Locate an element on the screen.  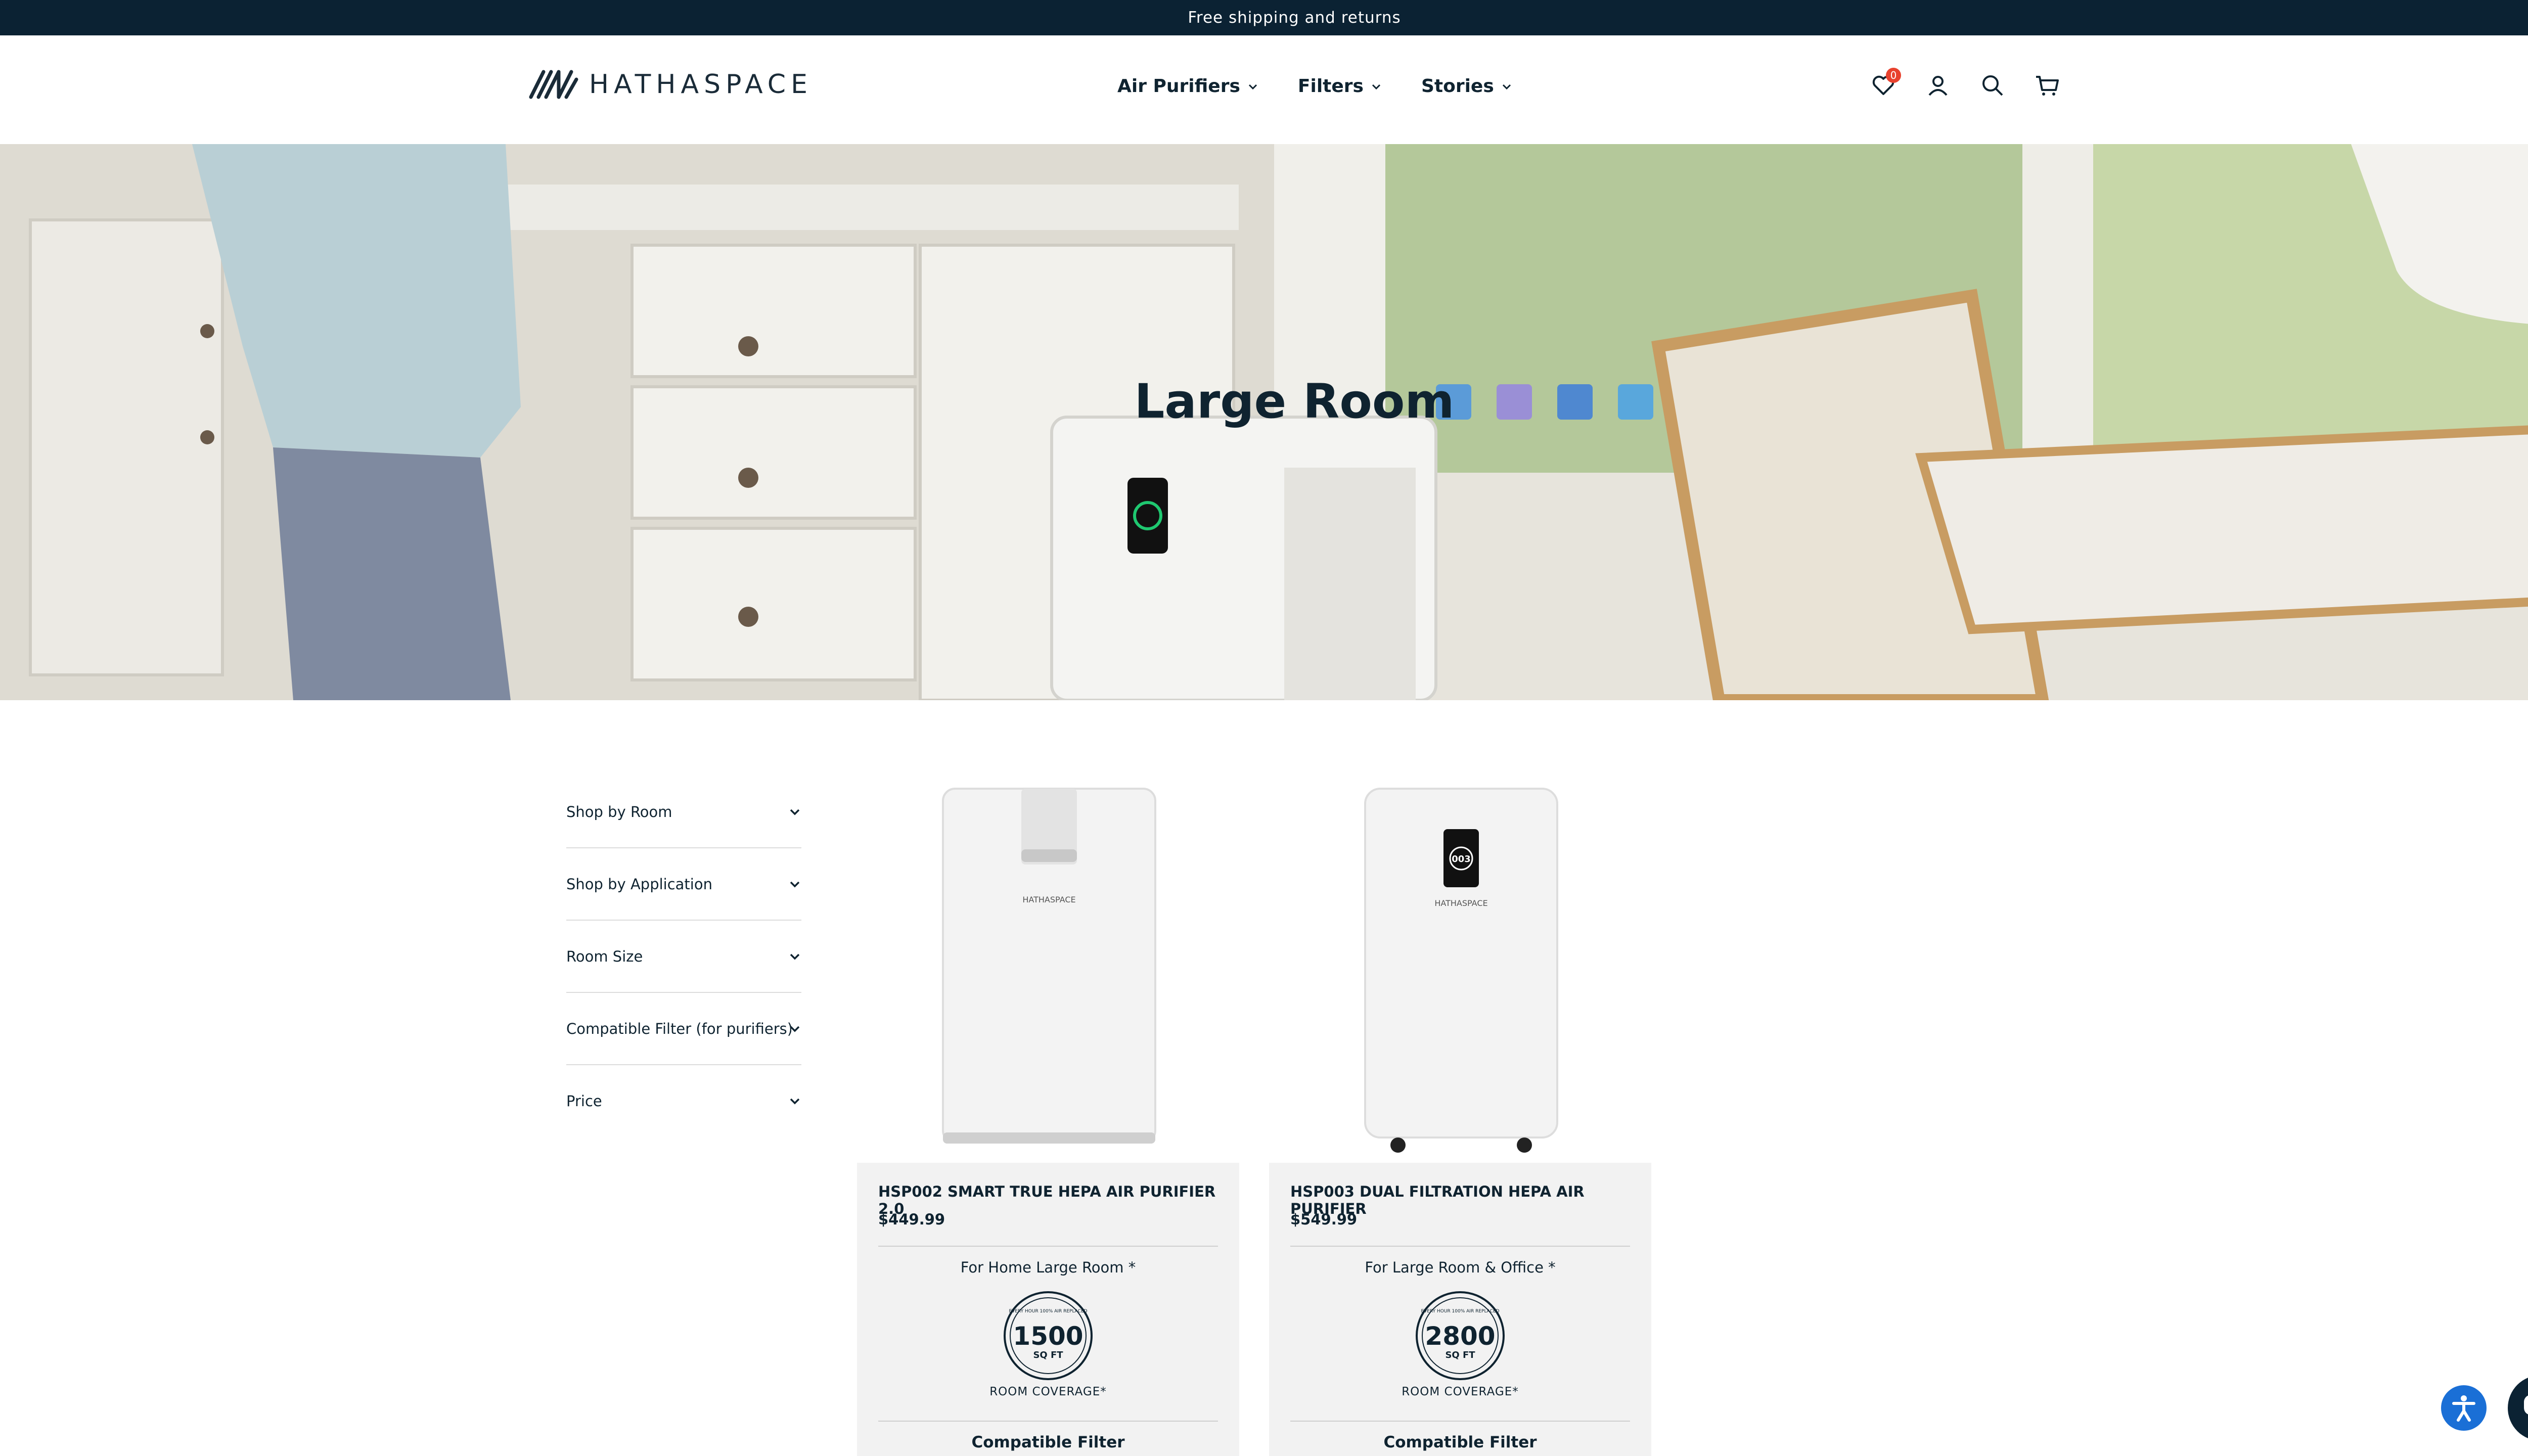
filter-label: Compatible Filter (for purifiers) is located at coordinates (679, 1028).